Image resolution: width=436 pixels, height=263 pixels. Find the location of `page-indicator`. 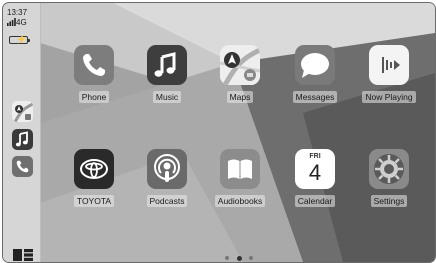

page-indicator is located at coordinates (241, 258).